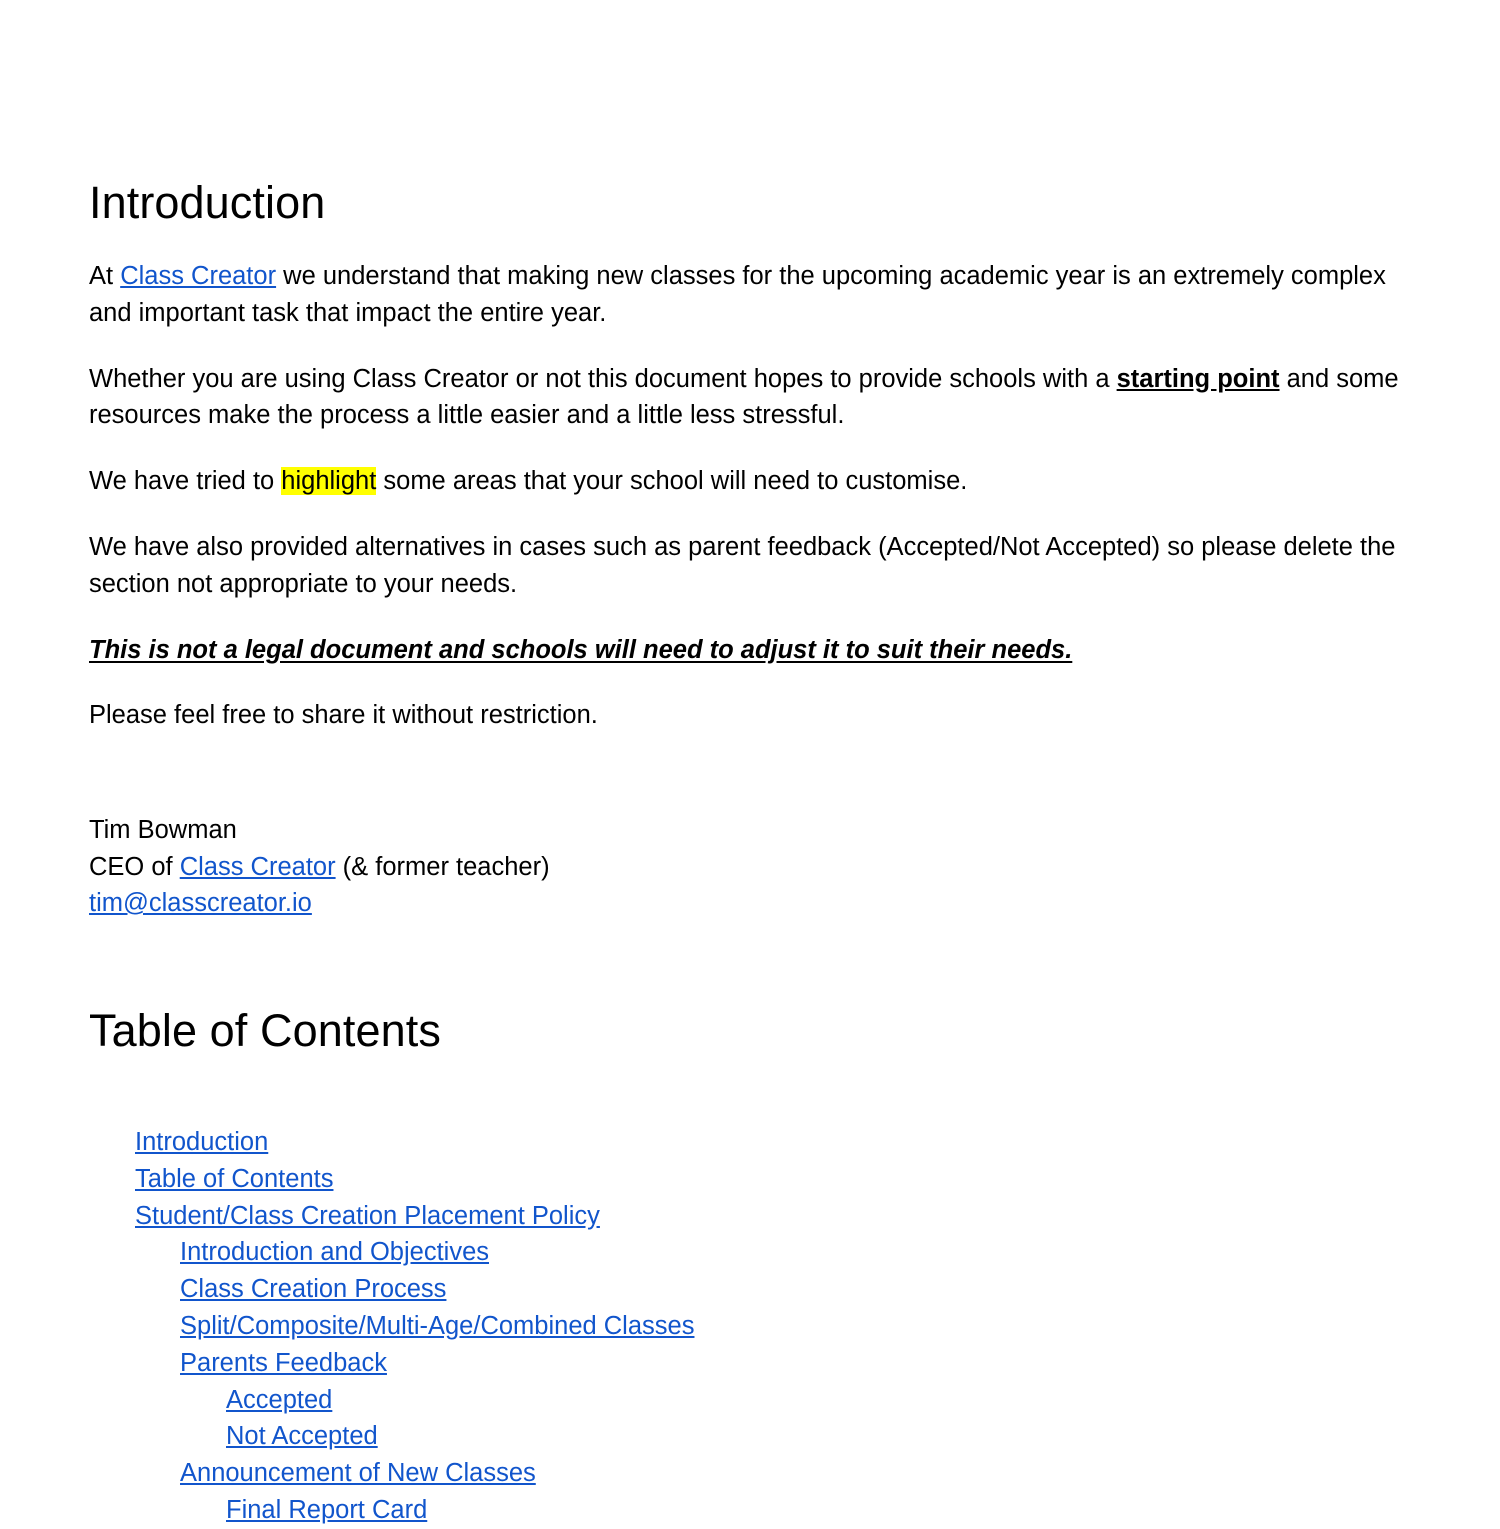 The width and height of the screenshot is (1500, 1529). I want to click on paragraph-welcome-text-before: At, so click(105, 276).